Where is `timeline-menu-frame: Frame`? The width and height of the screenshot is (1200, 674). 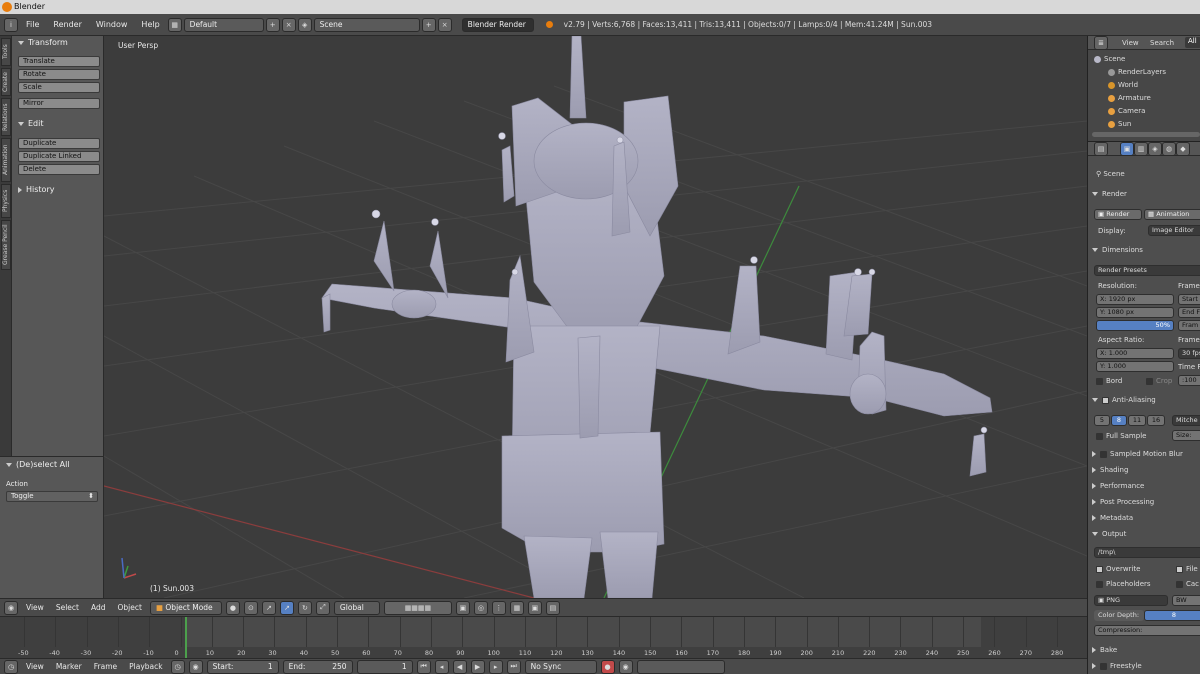
timeline-menu-frame: Frame is located at coordinates (105, 666).